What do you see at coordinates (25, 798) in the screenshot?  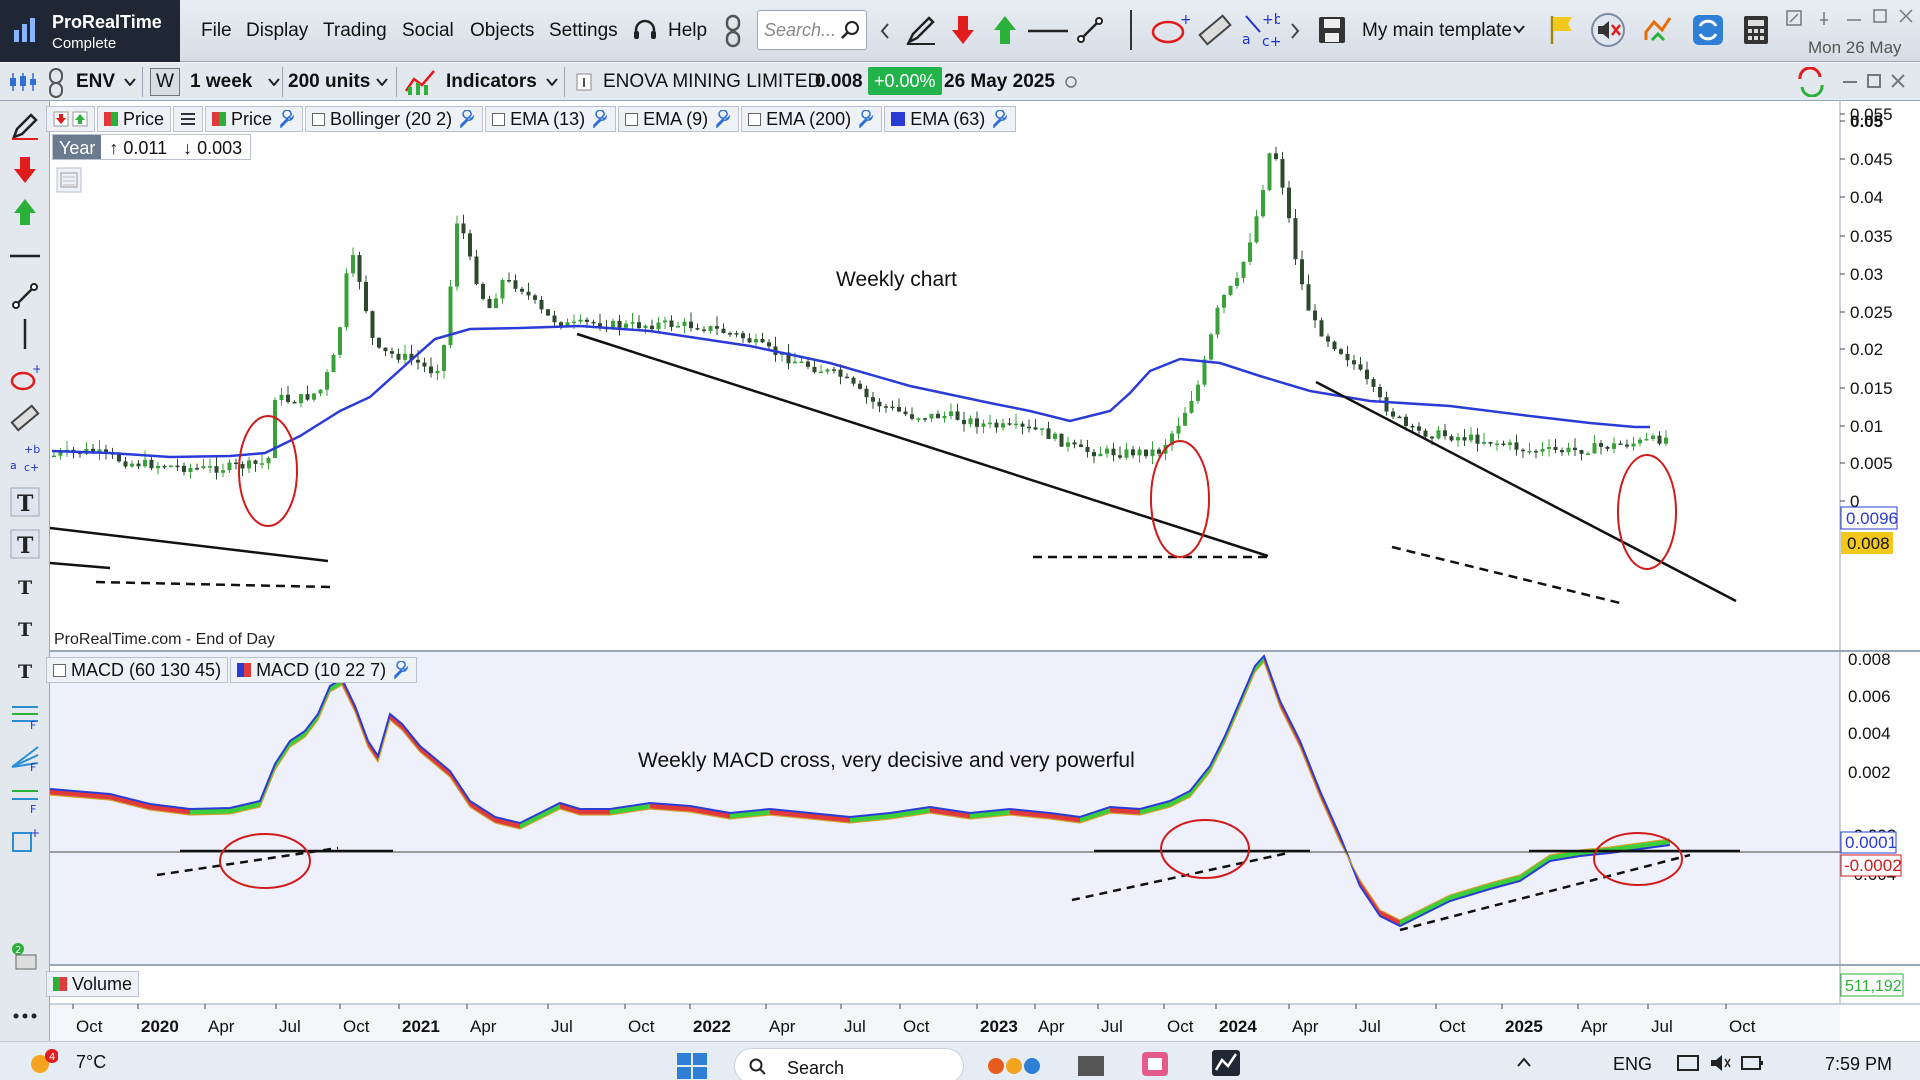 I see `fib-time-icon: F` at bounding box center [25, 798].